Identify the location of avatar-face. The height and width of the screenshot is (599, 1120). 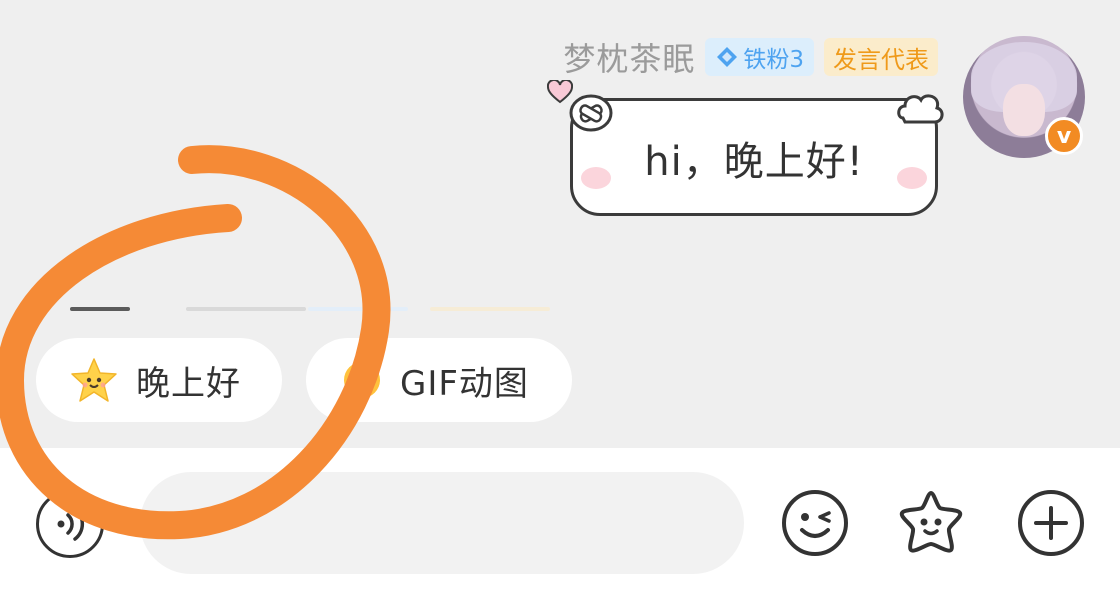
(1024, 110).